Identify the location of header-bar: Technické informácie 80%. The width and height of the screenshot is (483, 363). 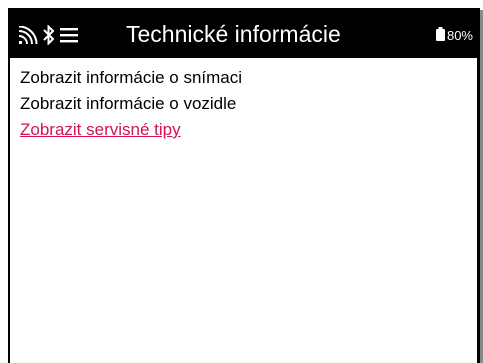
(243, 34).